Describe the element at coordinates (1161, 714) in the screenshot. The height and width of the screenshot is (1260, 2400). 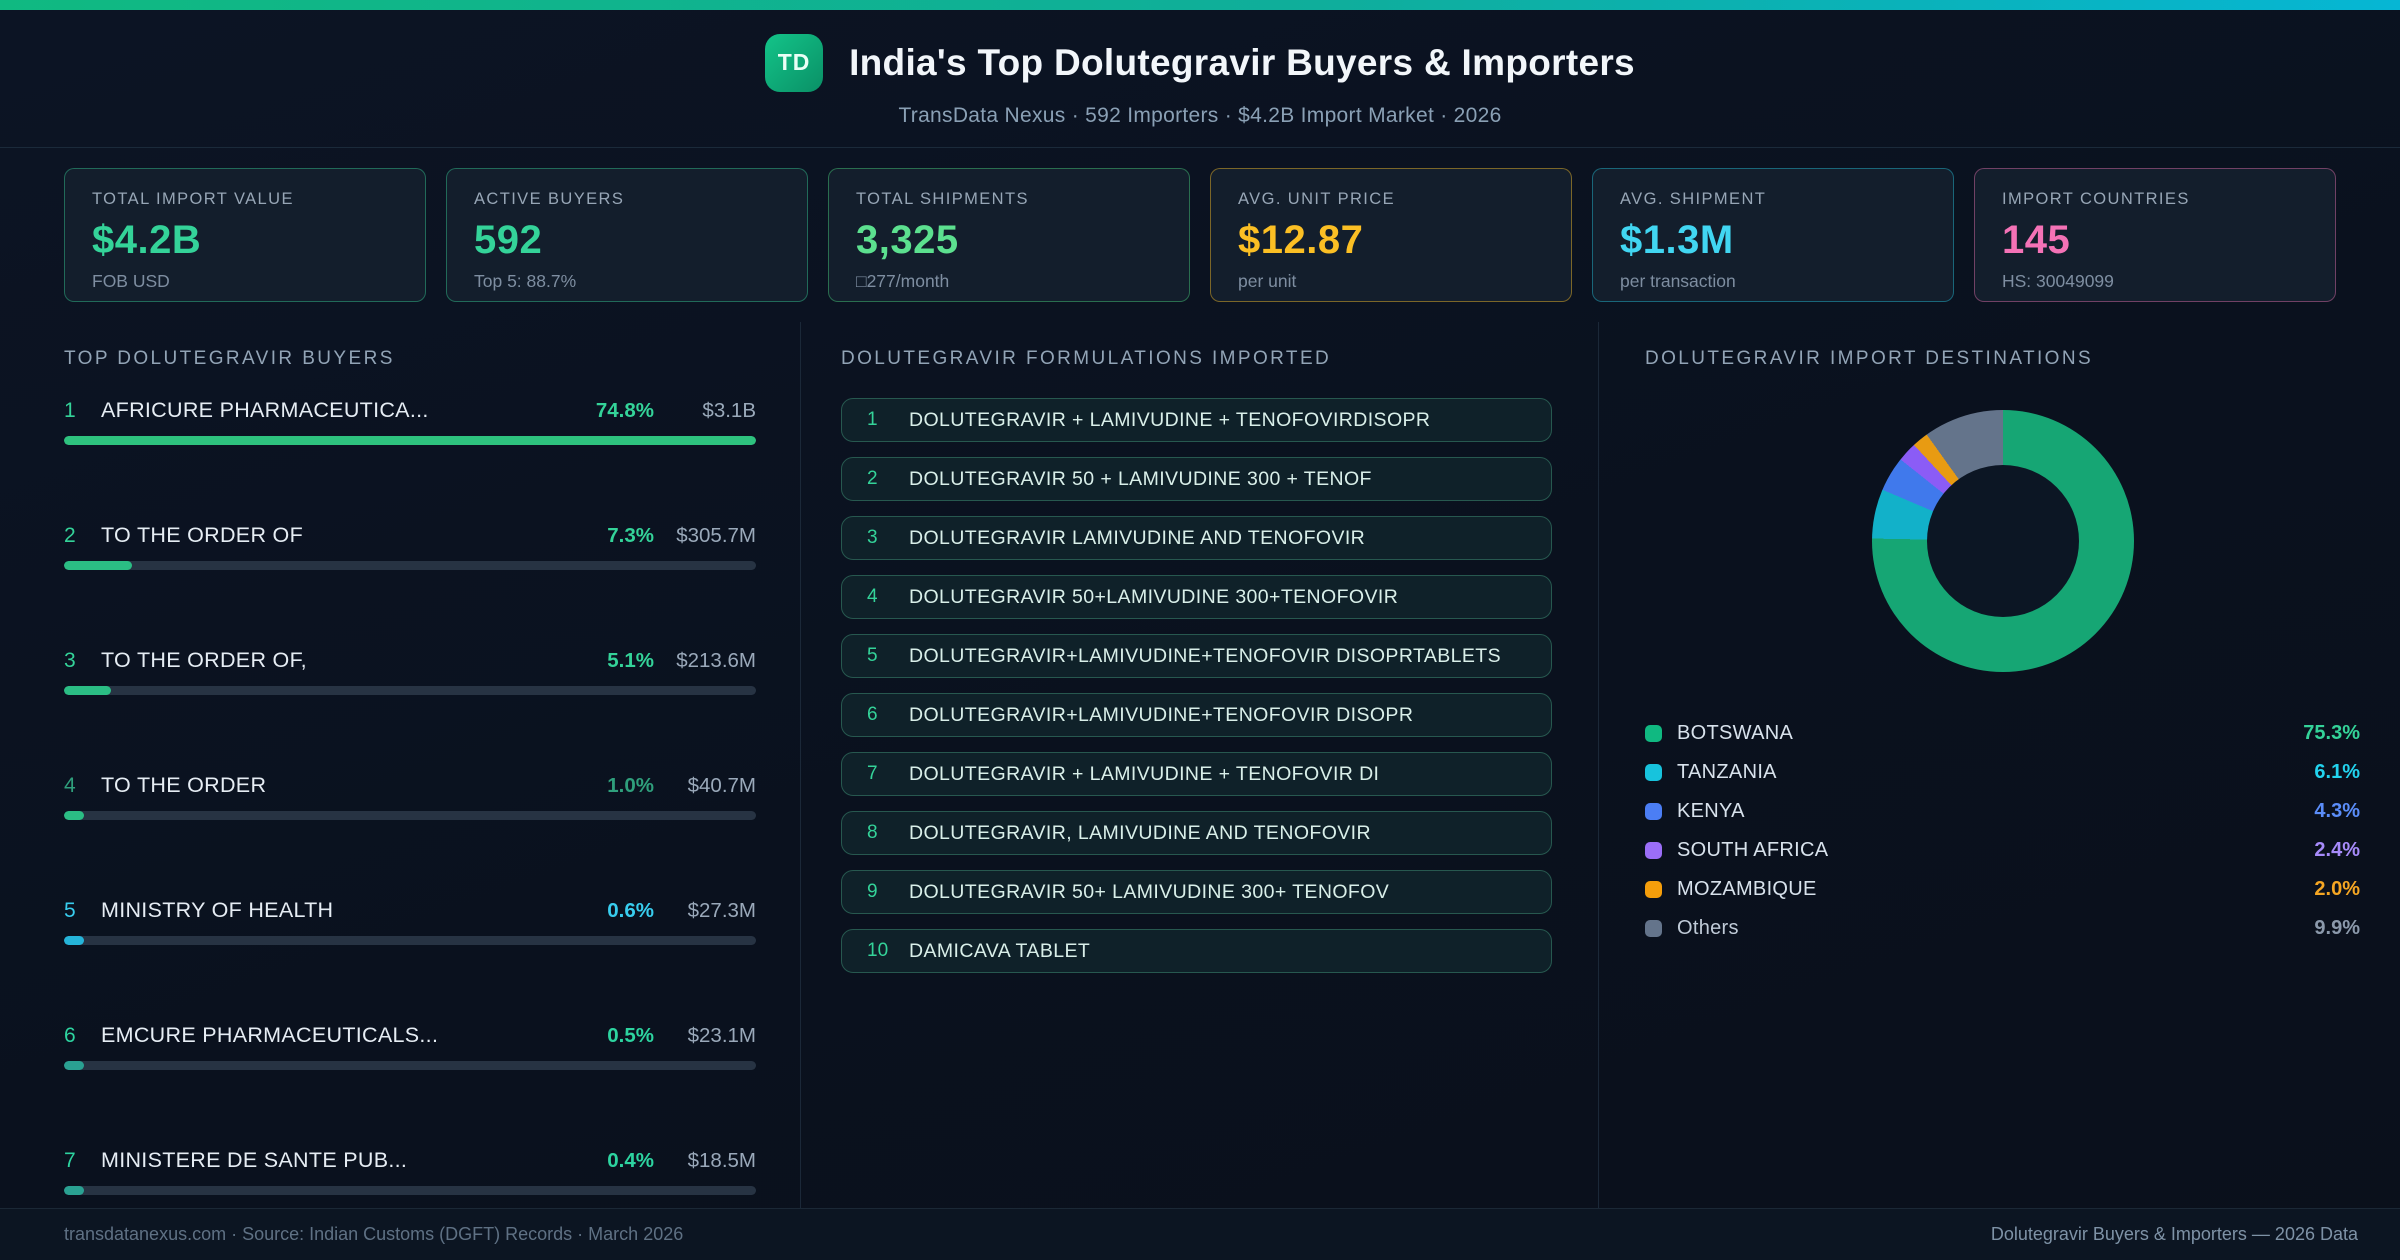
I see `formulation-name: DOLUTEGRAVIR+LAMIVUDINE+TENOFOVIR DISOPR` at that location.